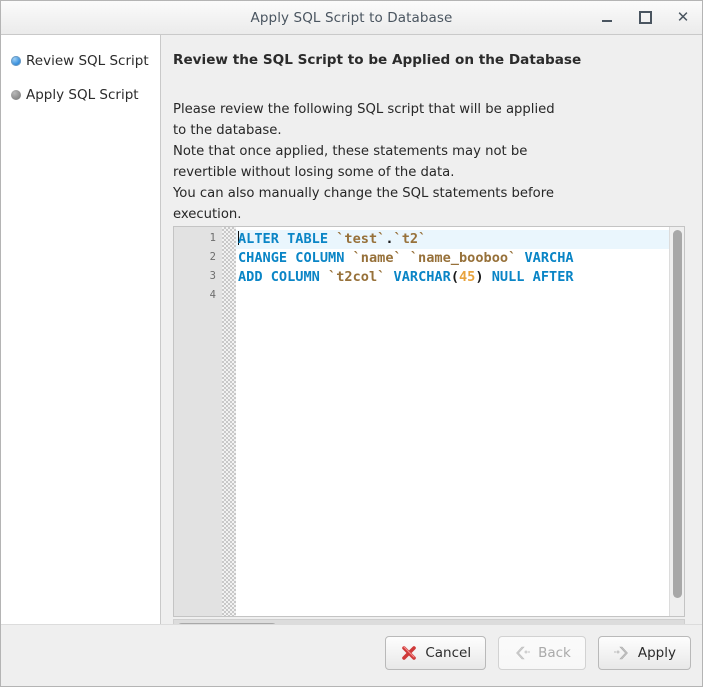 The height and width of the screenshot is (687, 703). Describe the element at coordinates (528, 277) in the screenshot. I see `code-token: NULL AFTER` at that location.